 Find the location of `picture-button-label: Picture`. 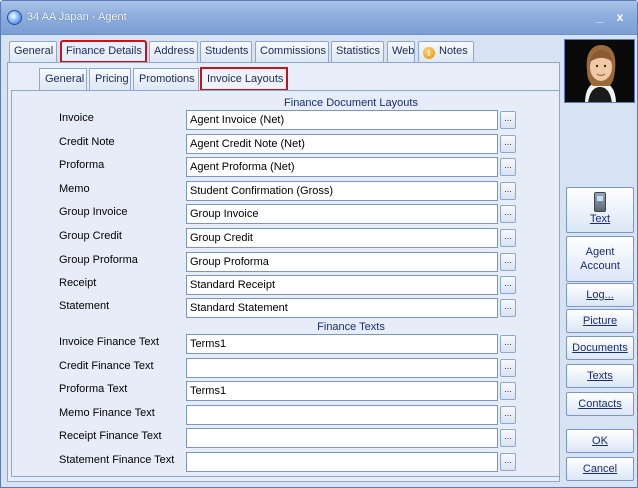

picture-button-label: Picture is located at coordinates (600, 321).